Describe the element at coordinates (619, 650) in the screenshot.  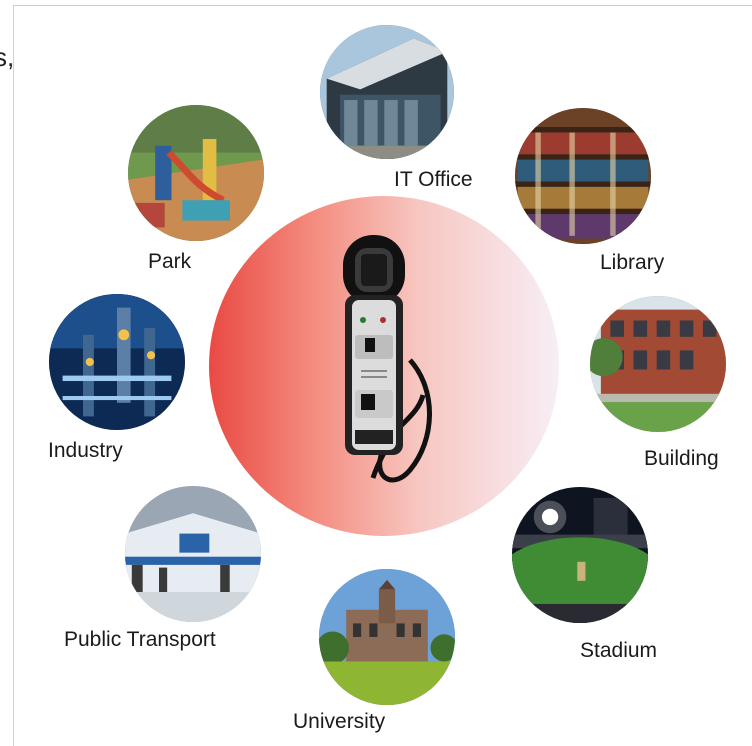
I see `label-stadium: Stadium` at that location.